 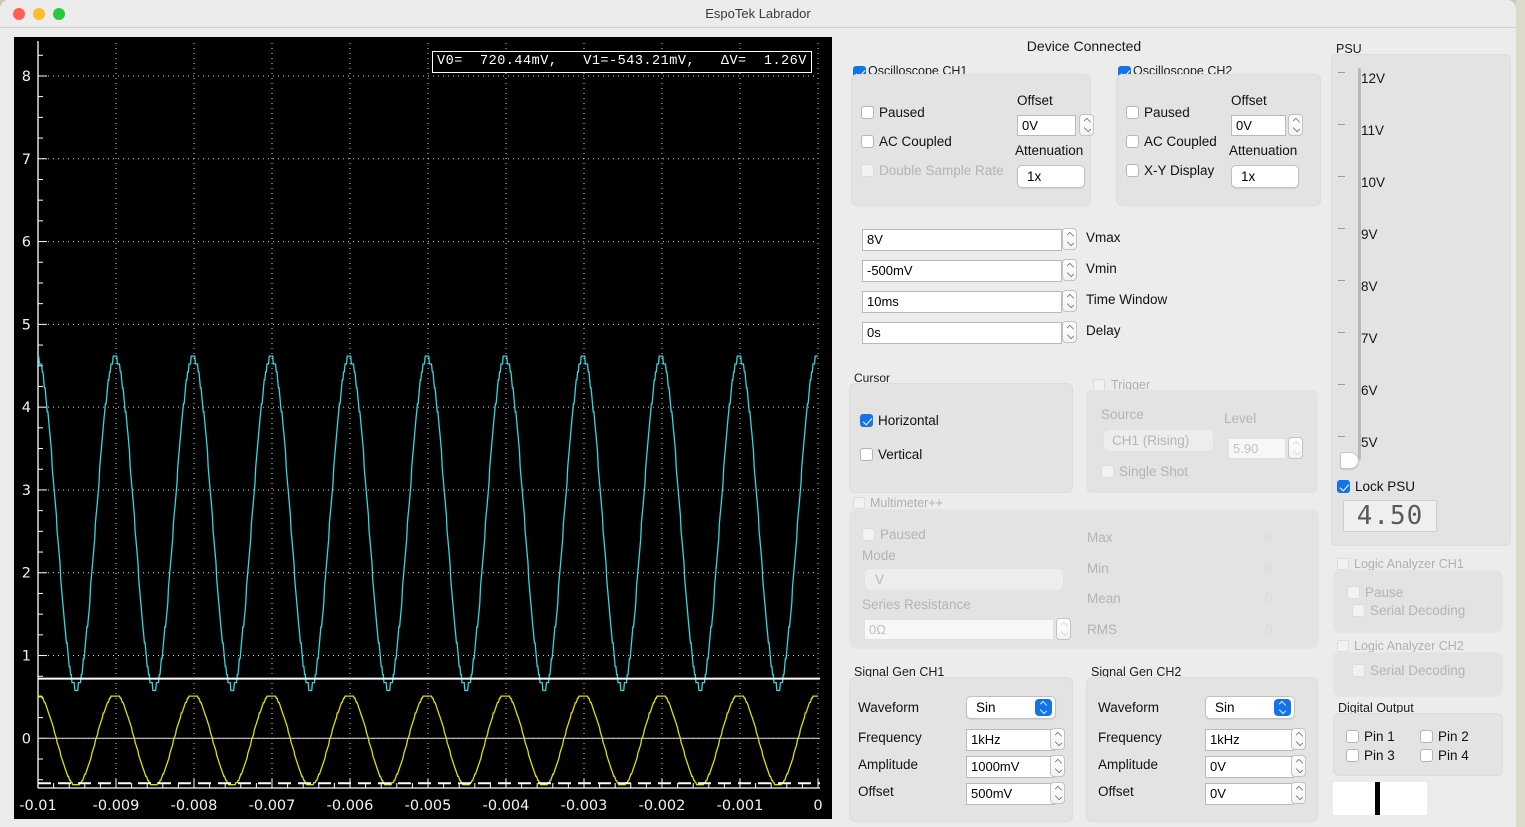 What do you see at coordinates (1250, 707) in the screenshot?
I see `siggen-ch2-waveform-select: Sin` at bounding box center [1250, 707].